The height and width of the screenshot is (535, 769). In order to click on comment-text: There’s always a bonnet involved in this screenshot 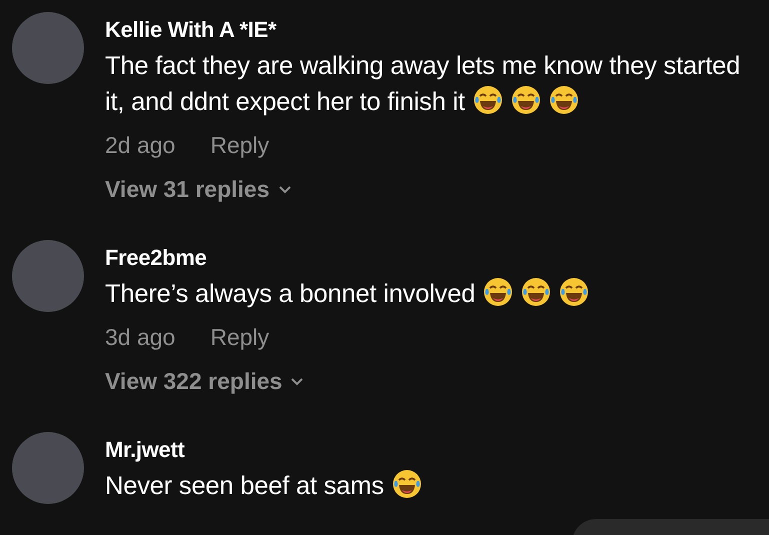, I will do `click(429, 294)`.